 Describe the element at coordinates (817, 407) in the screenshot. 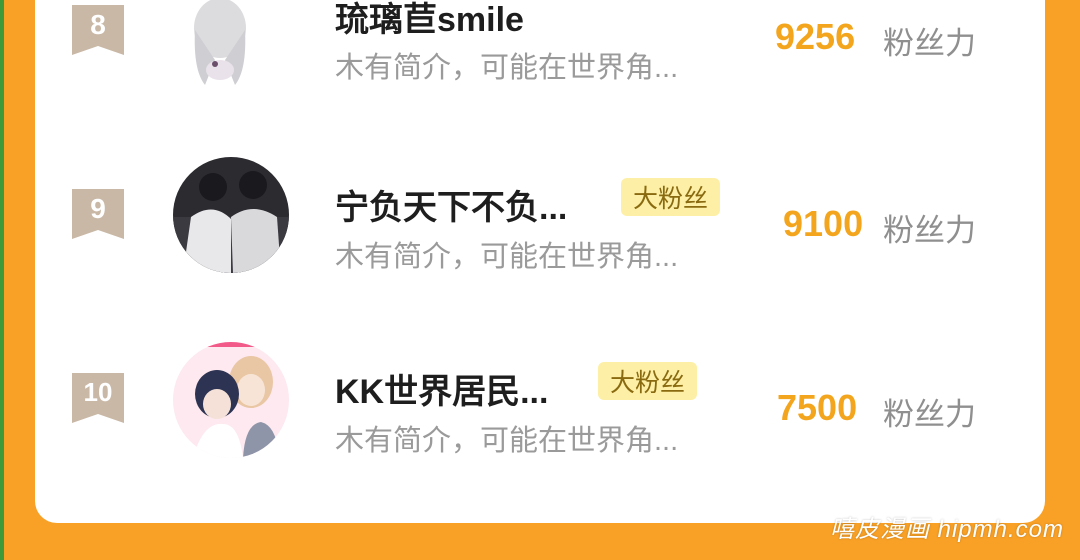

I see `fan-power-score: 7500` at that location.